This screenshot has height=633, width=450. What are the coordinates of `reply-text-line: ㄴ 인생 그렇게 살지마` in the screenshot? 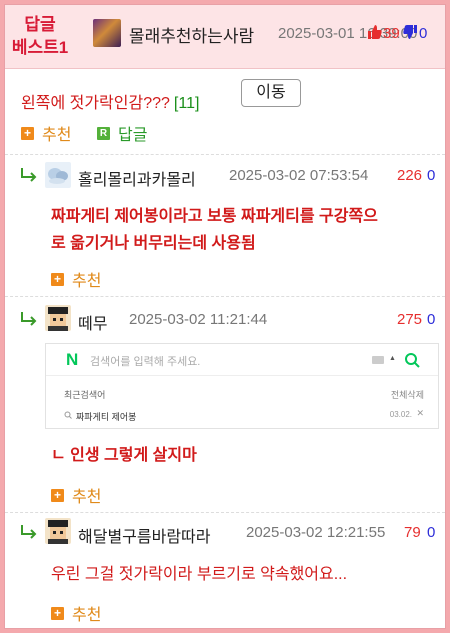 It's located at (124, 455).